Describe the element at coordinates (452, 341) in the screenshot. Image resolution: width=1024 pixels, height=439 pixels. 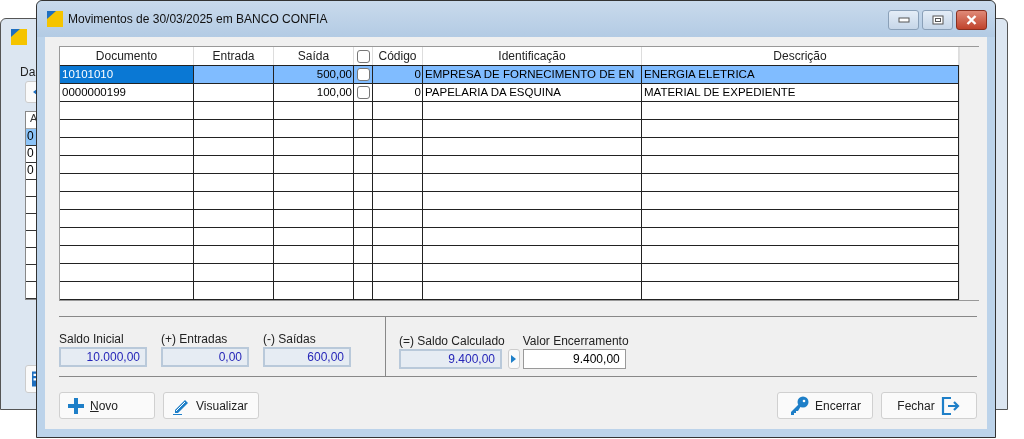
I see `field-label: (=) Saldo Calculado` at that location.